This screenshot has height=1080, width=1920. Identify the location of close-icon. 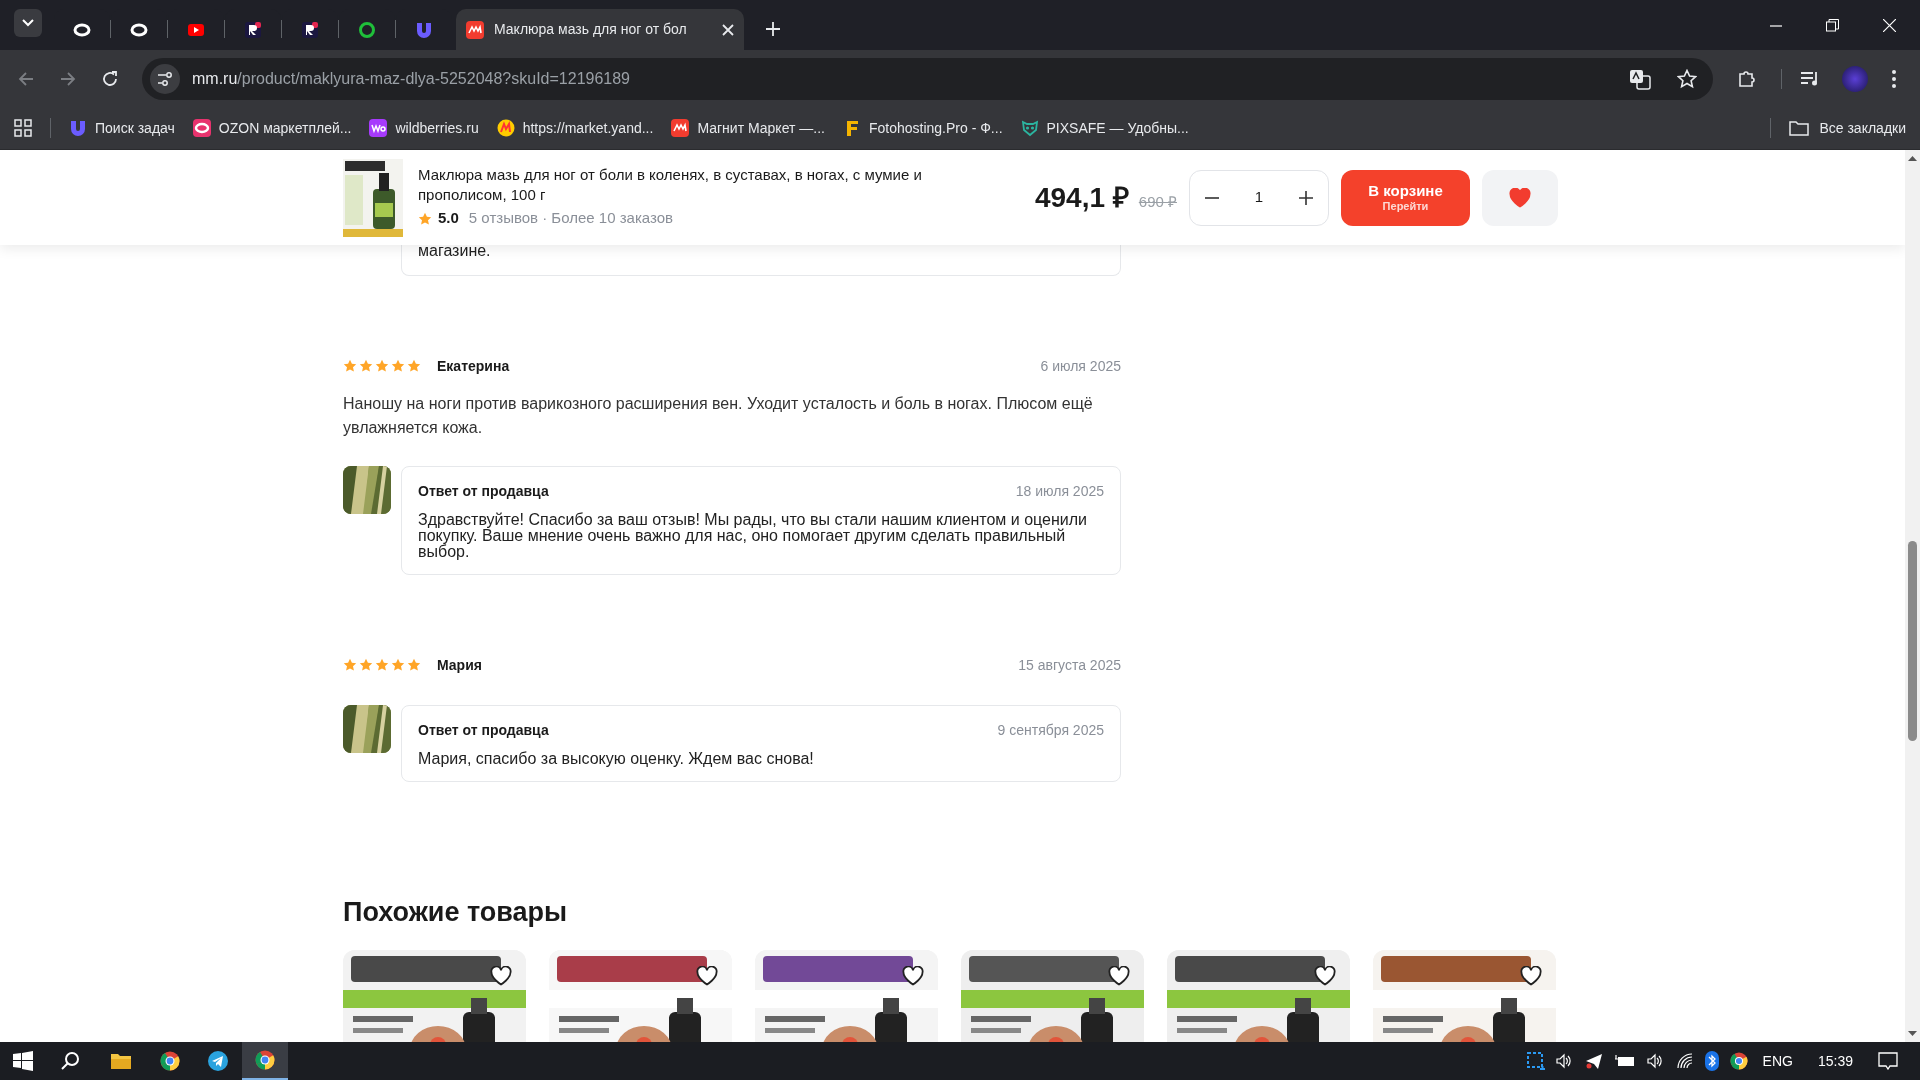
(728, 29).